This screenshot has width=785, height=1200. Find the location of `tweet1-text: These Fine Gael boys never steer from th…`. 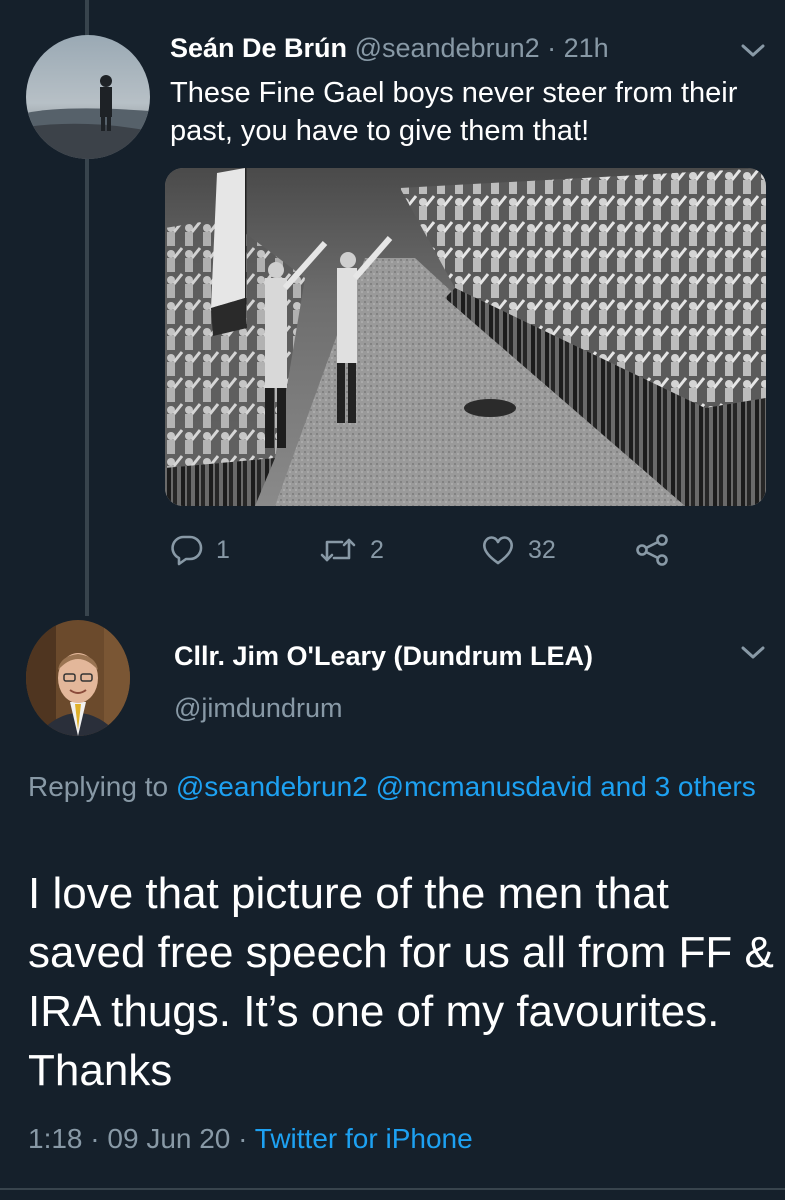

tweet1-text: These Fine Gael boys never steer from th… is located at coordinates (454, 112).